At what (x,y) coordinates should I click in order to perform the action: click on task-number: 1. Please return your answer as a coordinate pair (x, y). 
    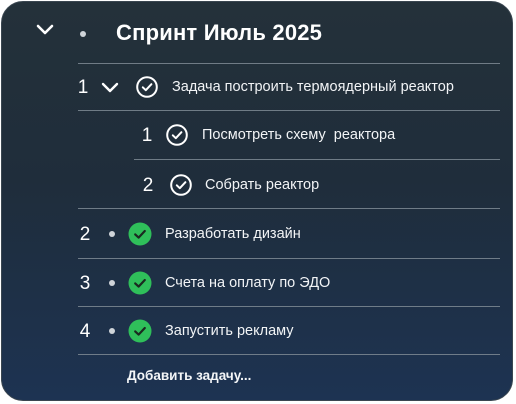
    Looking at the image, I should click on (83, 87).